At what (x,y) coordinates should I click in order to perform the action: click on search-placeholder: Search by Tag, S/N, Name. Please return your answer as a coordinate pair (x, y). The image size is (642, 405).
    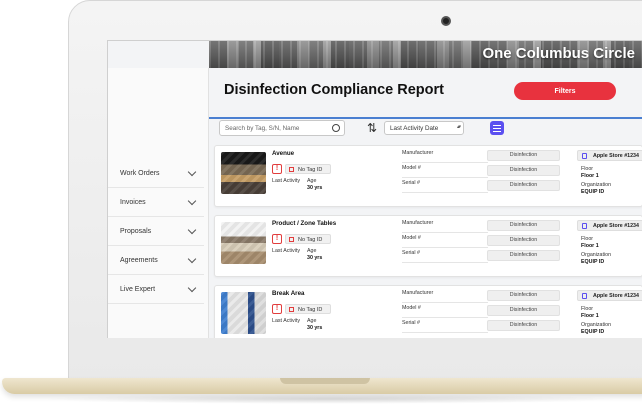
    Looking at the image, I should click on (262, 128).